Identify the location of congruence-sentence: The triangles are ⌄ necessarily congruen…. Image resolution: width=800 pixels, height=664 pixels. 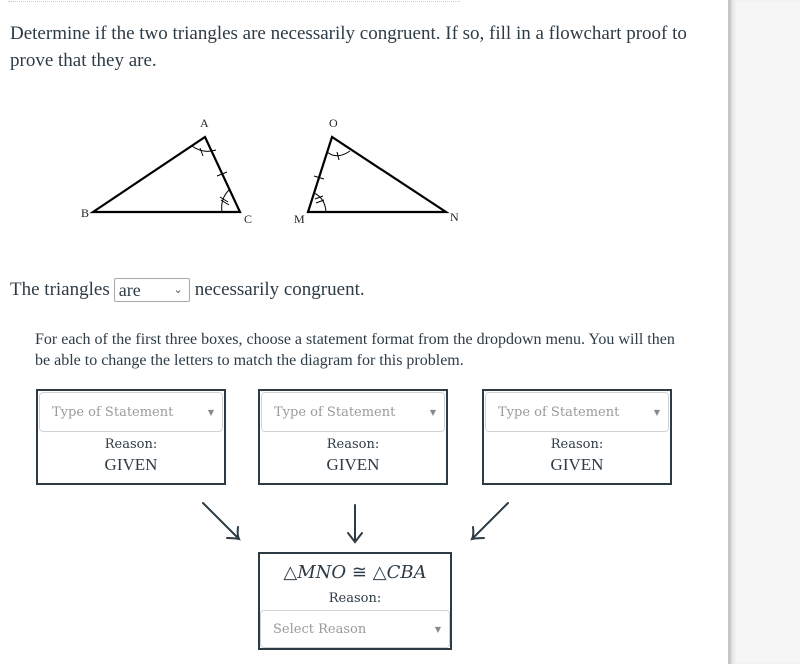
(187, 290).